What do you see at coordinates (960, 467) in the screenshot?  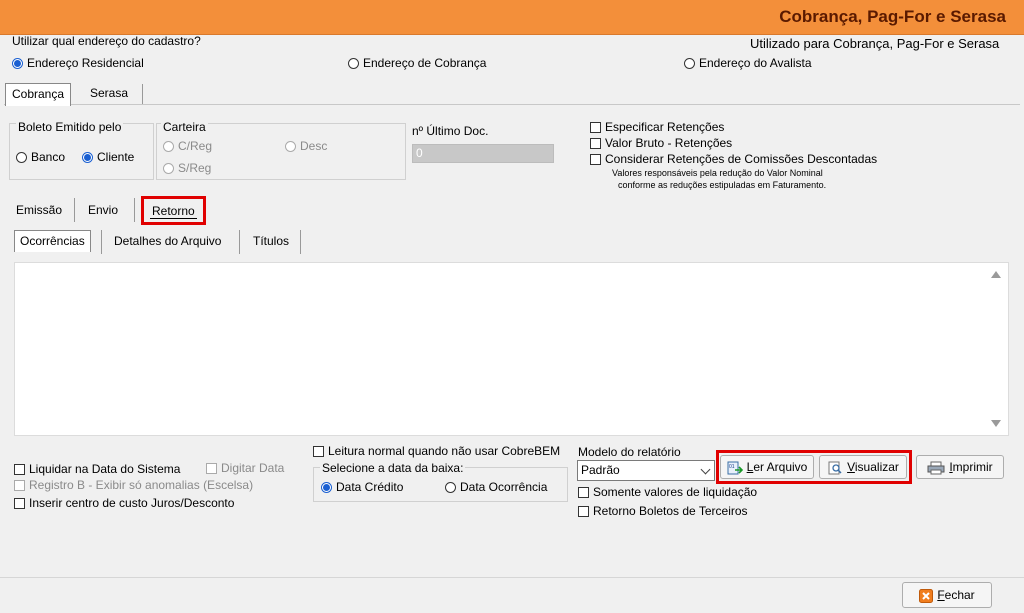 I see `imprimir-button: Imprimir` at bounding box center [960, 467].